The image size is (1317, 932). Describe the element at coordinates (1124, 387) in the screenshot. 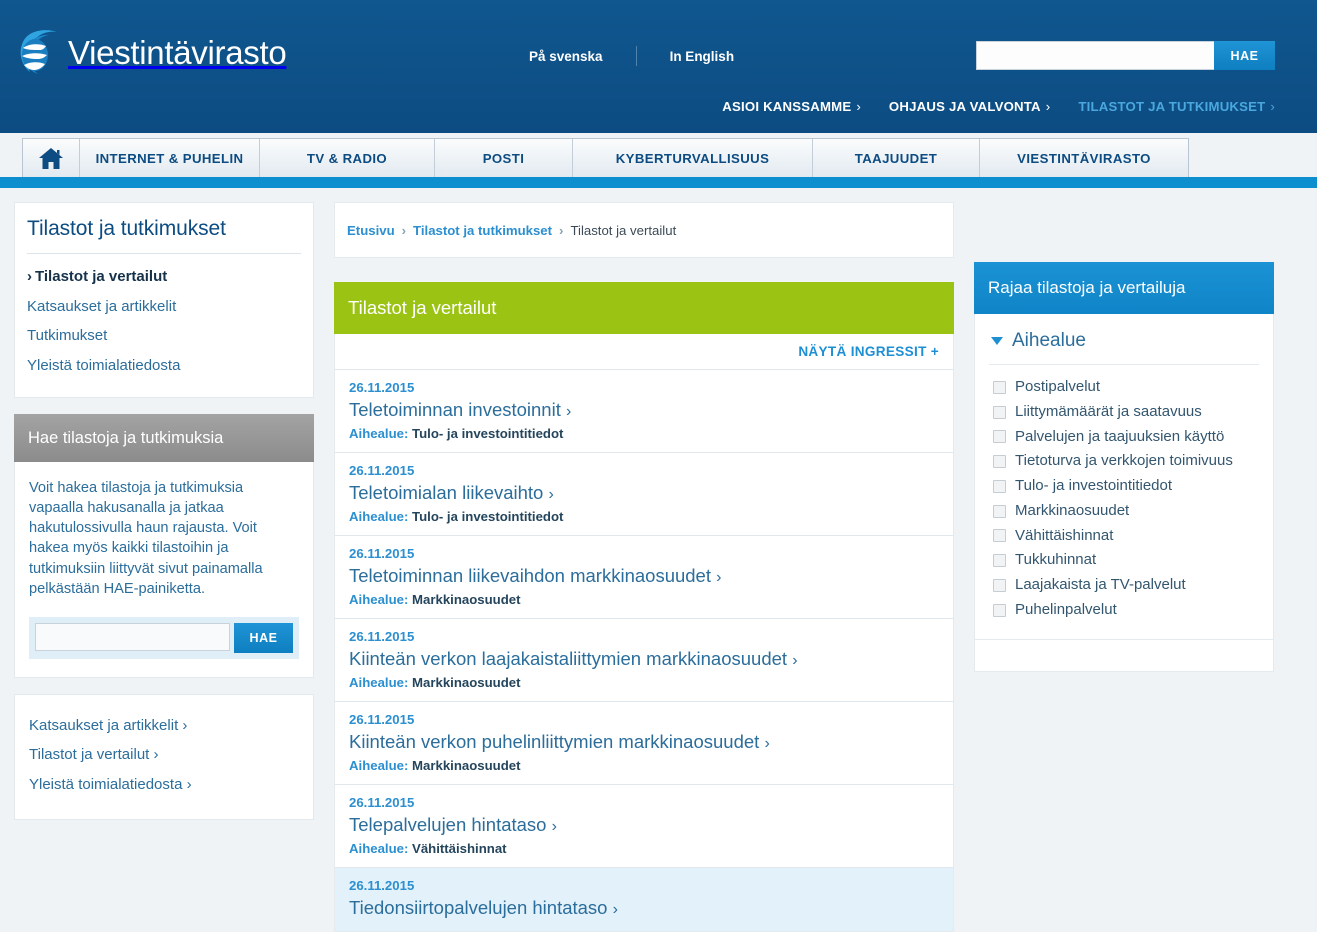

I see `filter-option-postipalvelut: Postipalvelut` at that location.